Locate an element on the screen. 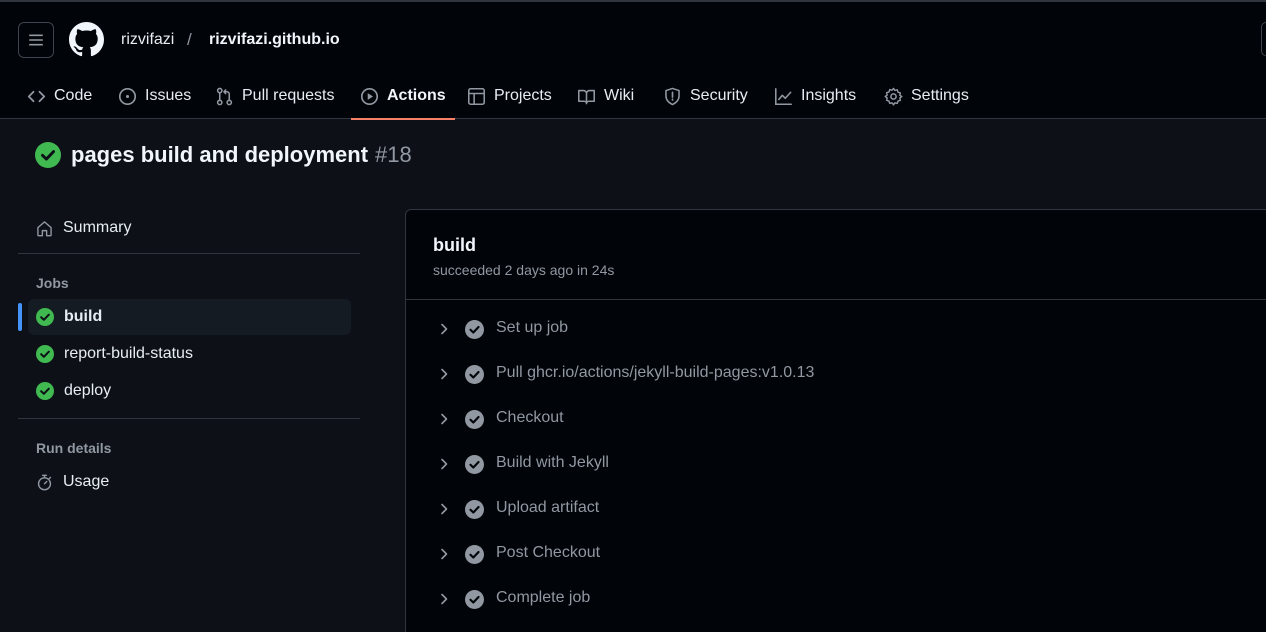  tab-issues: Issues is located at coordinates (154, 96).